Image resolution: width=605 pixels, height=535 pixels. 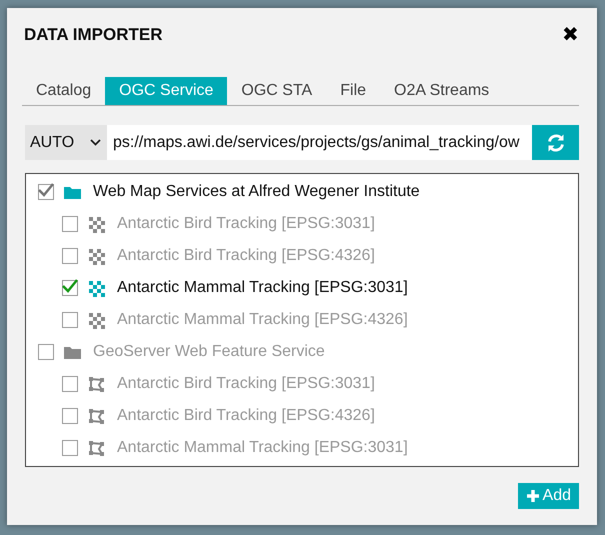 What do you see at coordinates (66, 142) in the screenshot?
I see `mode-select: AUTO` at bounding box center [66, 142].